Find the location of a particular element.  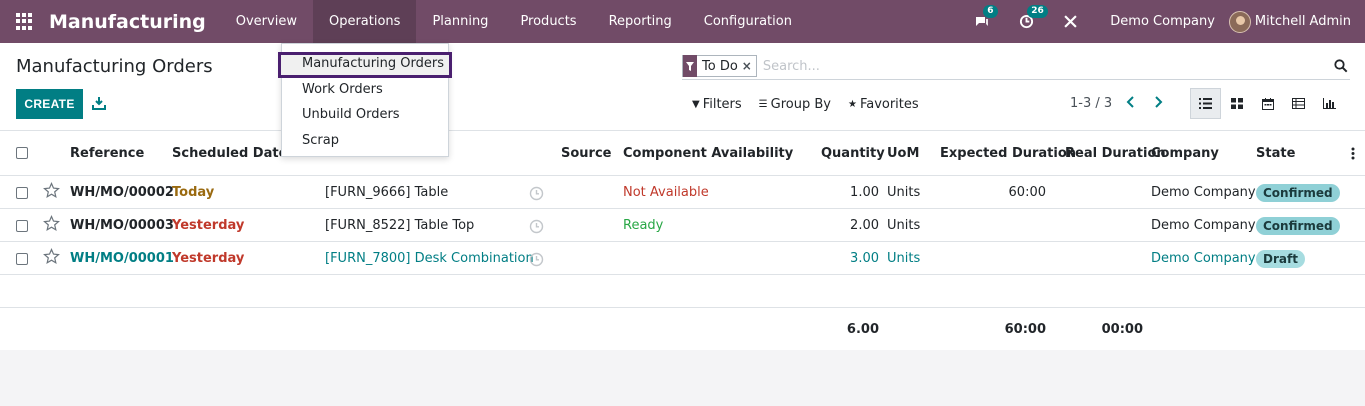

user-name: Mitchell Admin is located at coordinates (1302, 21).